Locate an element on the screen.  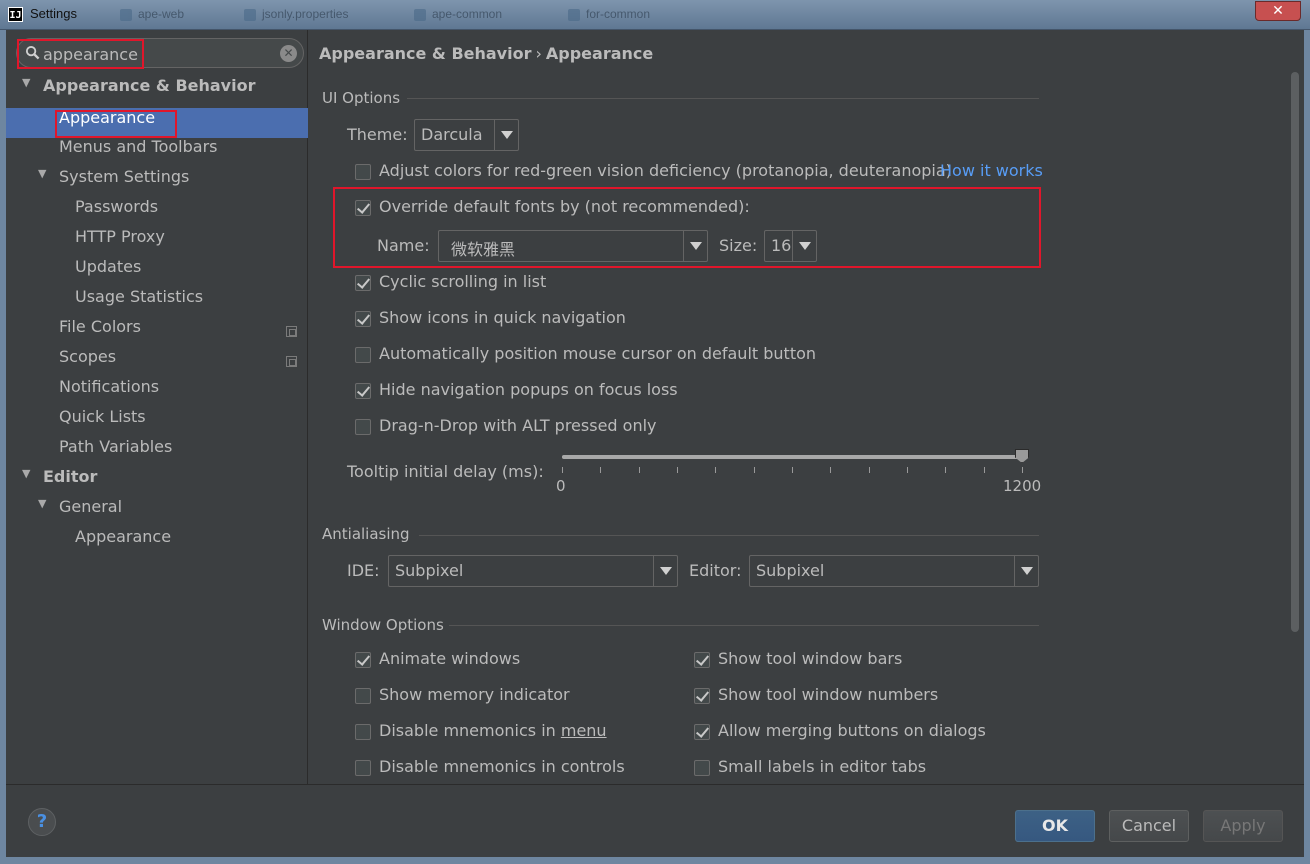
font-name-label: Name: is located at coordinates (403, 245).